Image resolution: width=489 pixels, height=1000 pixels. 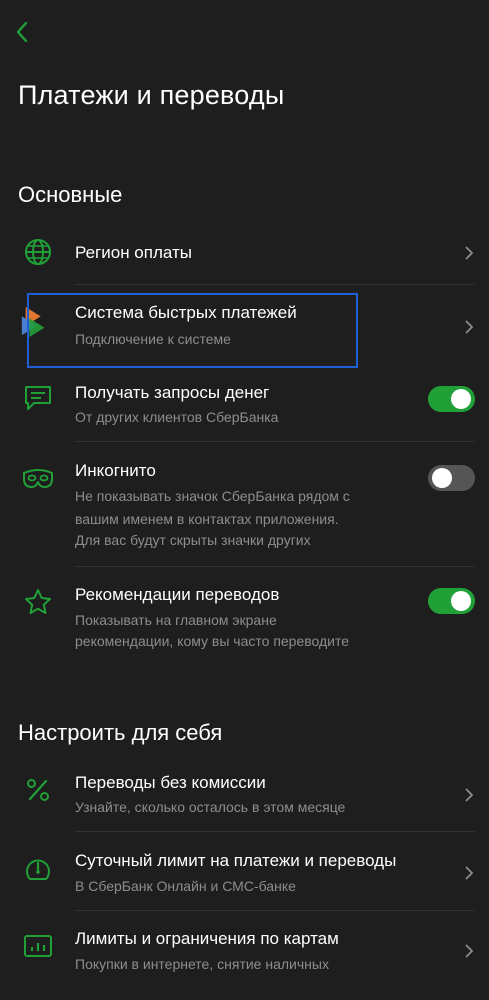 I want to click on star-icon, so click(x=38, y=602).